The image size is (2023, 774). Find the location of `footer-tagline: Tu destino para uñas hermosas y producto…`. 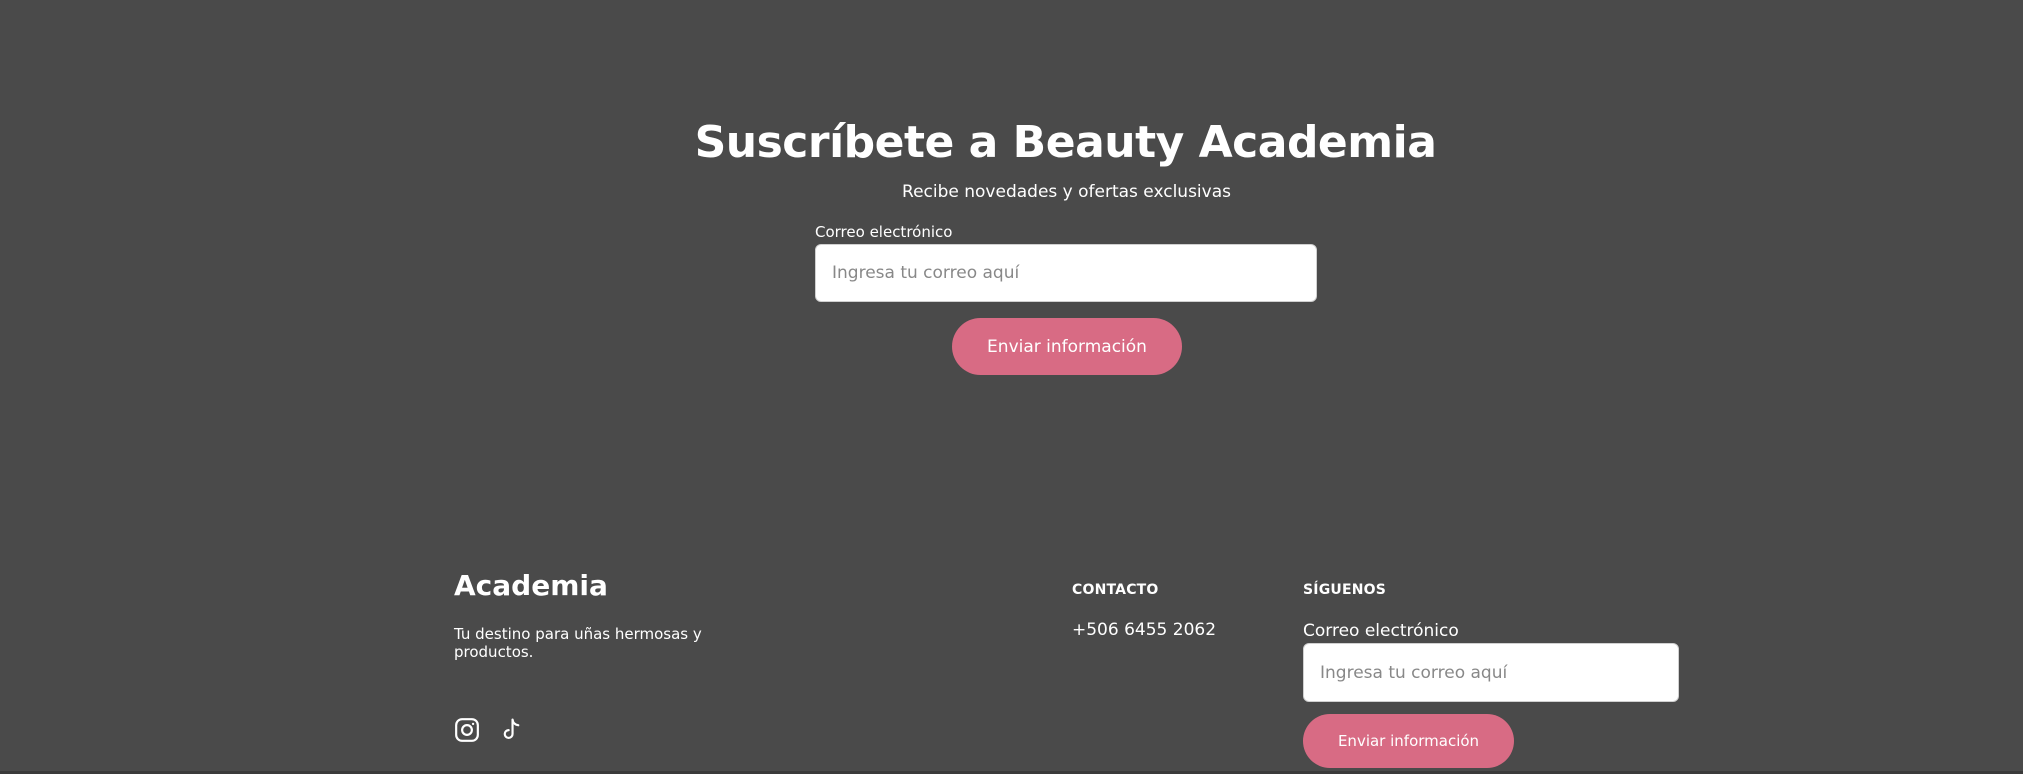

footer-tagline: Tu destino para uñas hermosas y producto… is located at coordinates (578, 643).